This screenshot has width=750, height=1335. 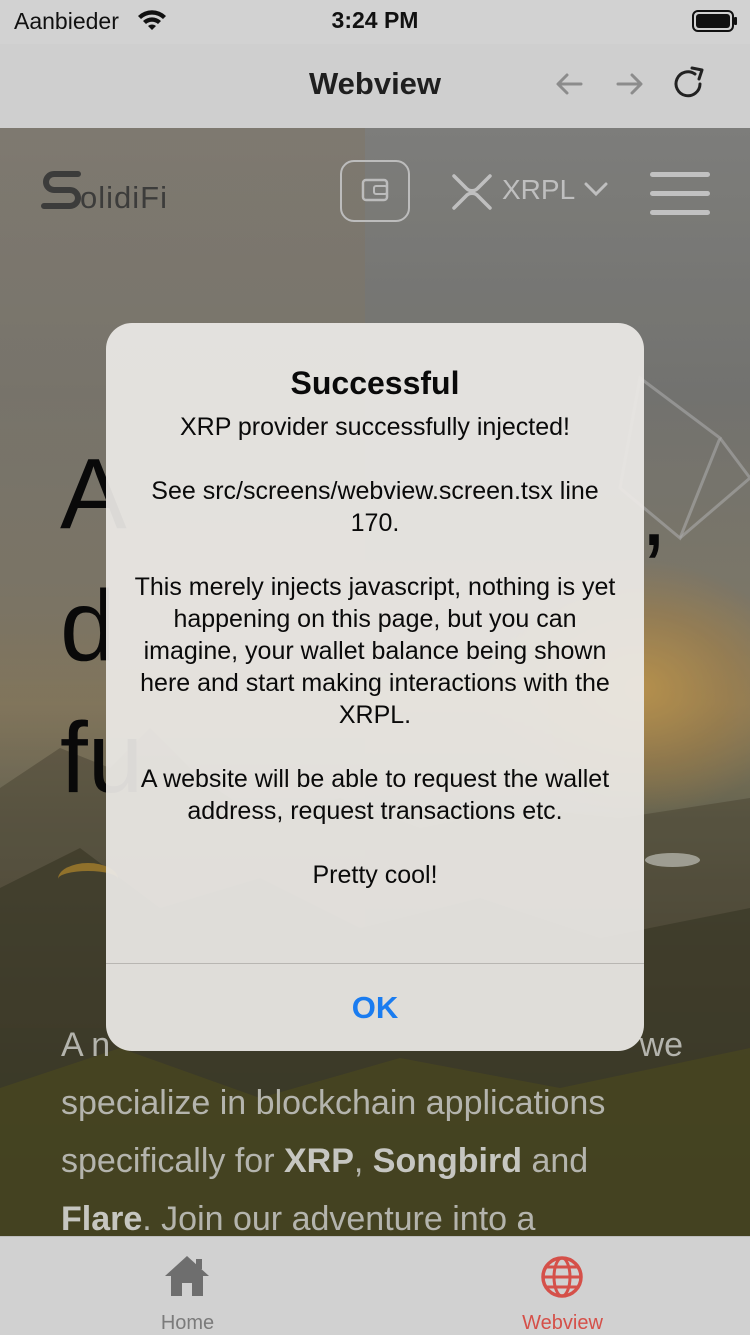 I want to click on tab-webview: Webview, so click(x=562, y=1286).